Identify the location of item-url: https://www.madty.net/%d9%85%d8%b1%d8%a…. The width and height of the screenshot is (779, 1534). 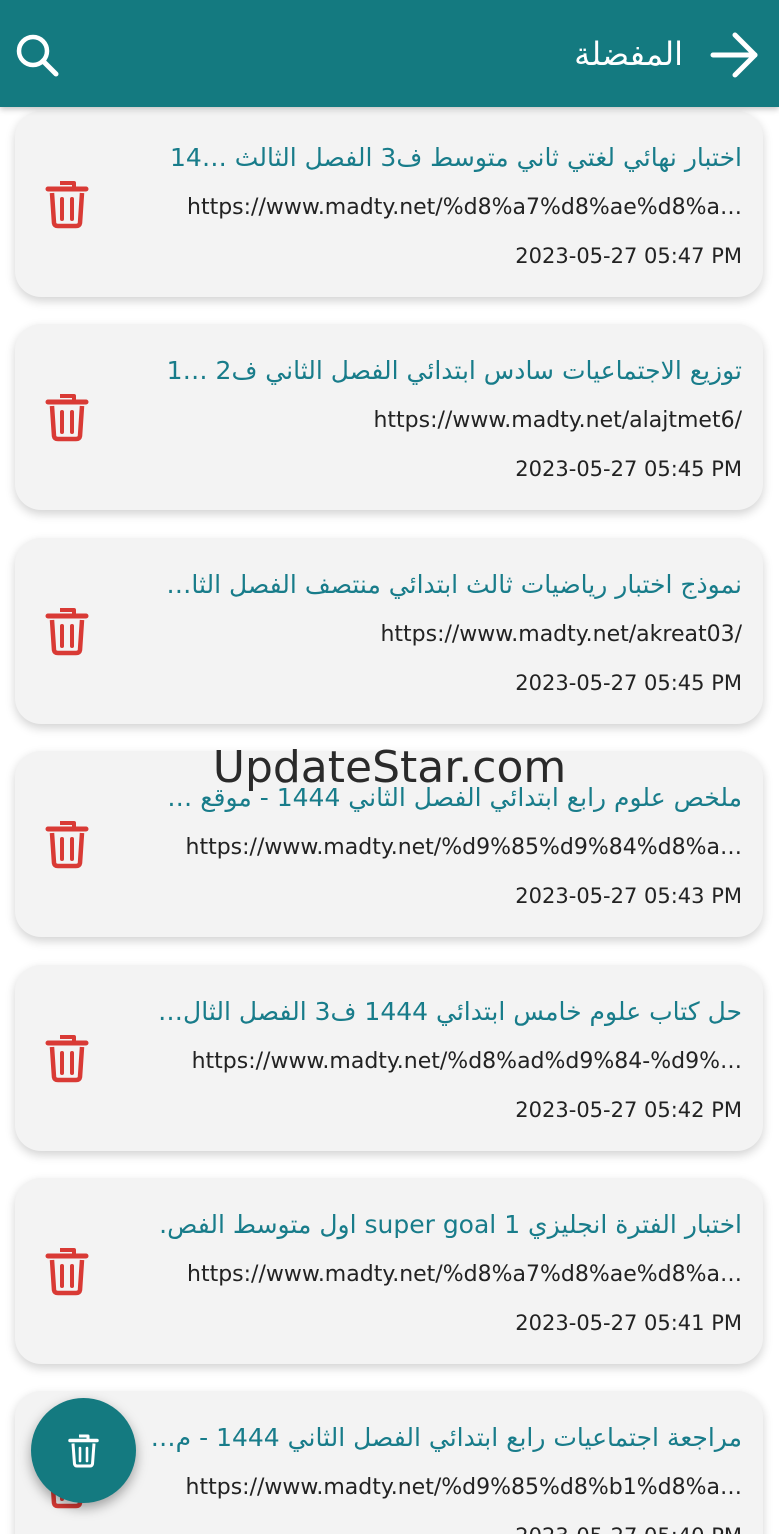
(463, 1487).